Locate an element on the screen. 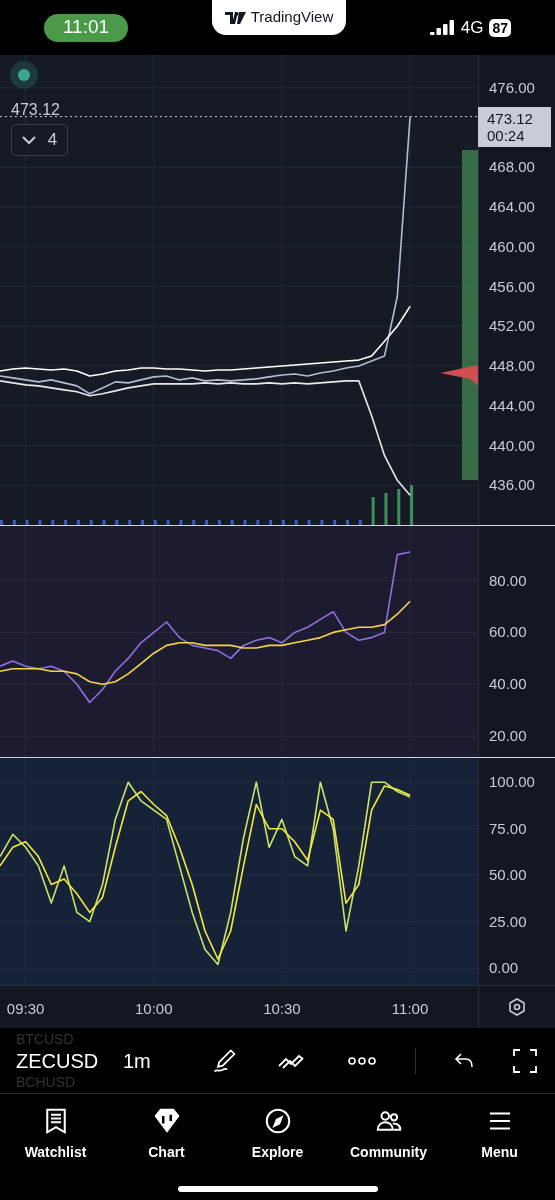 This screenshot has width=555, height=1200. network-label: 4G is located at coordinates (472, 27).